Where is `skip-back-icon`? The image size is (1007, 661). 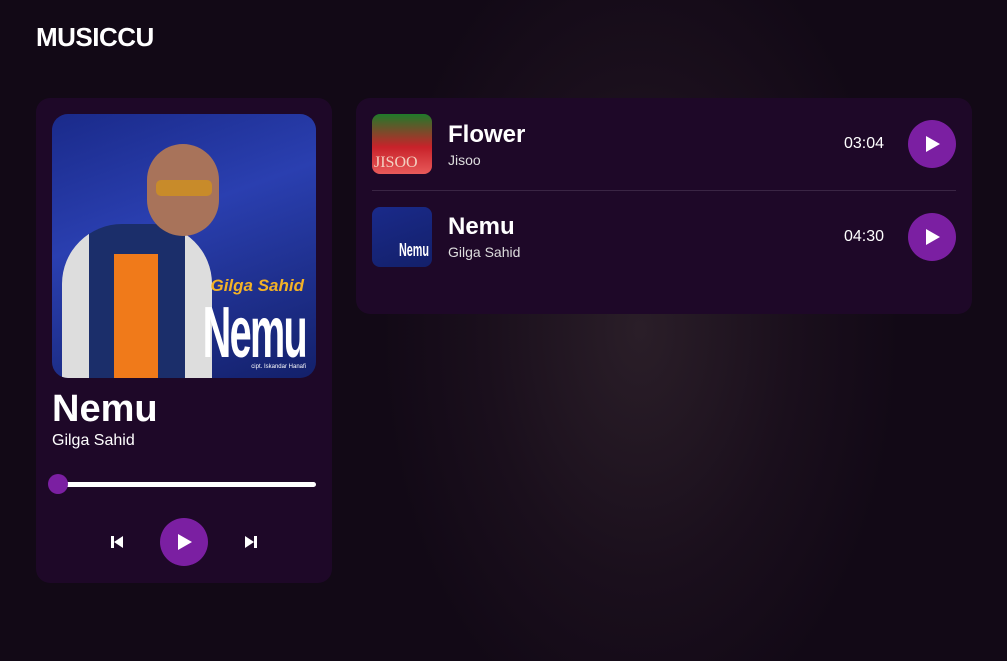
skip-back-icon is located at coordinates (117, 542).